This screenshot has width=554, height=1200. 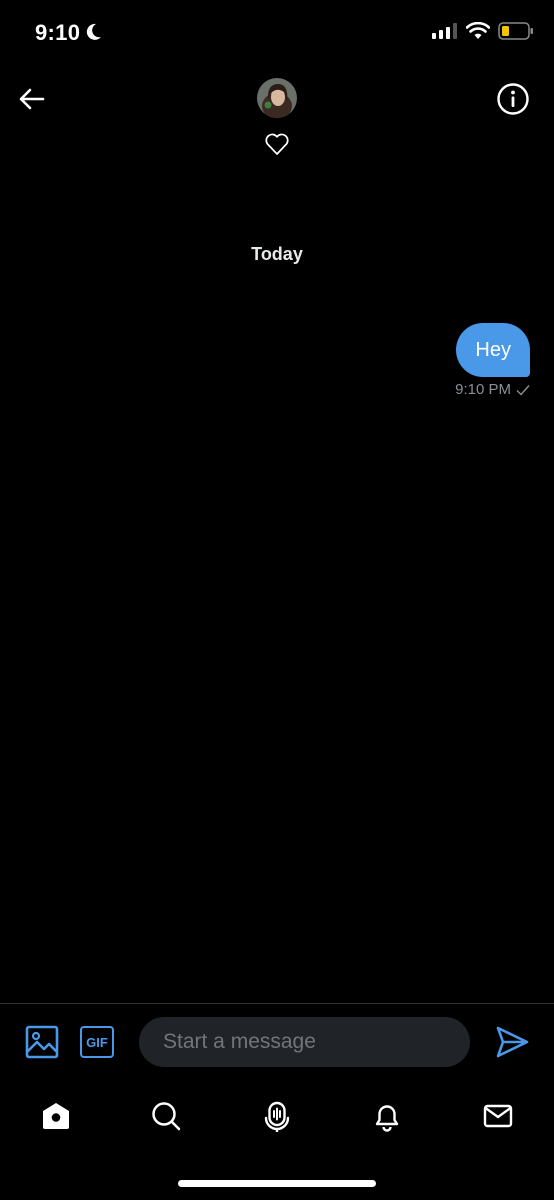 What do you see at coordinates (478, 30) in the screenshot?
I see `wifi-icon` at bounding box center [478, 30].